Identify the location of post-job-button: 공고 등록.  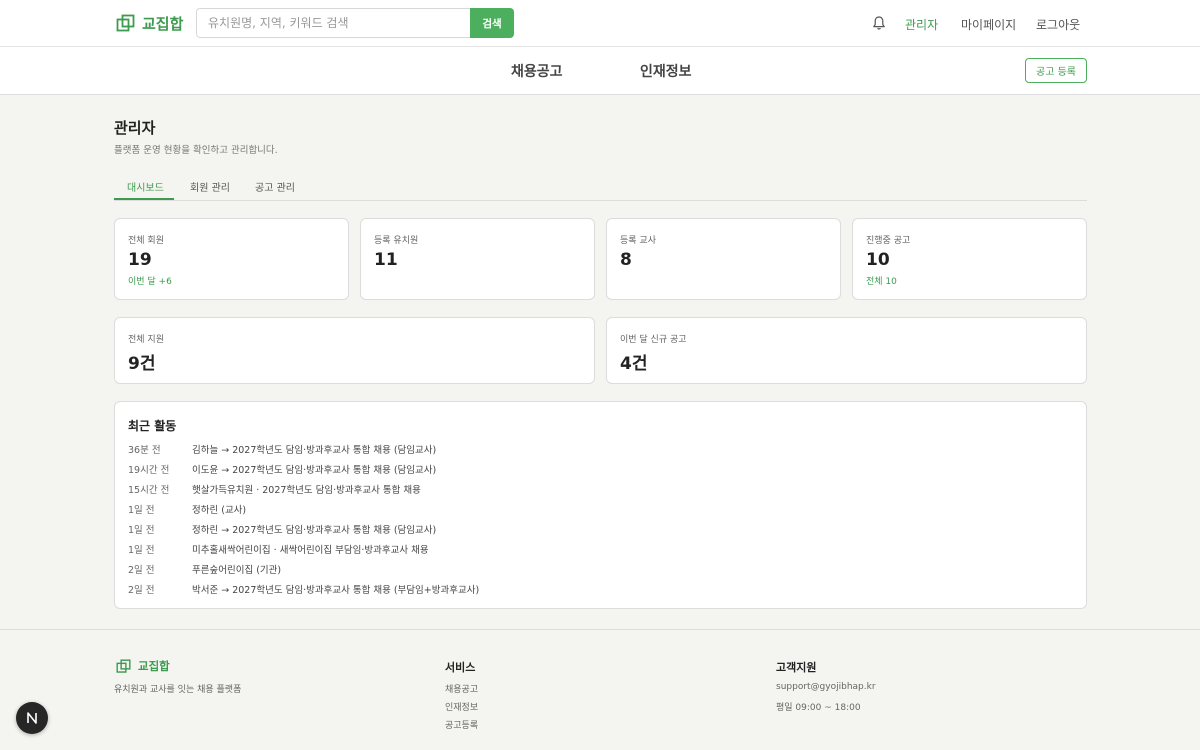
(1056, 70).